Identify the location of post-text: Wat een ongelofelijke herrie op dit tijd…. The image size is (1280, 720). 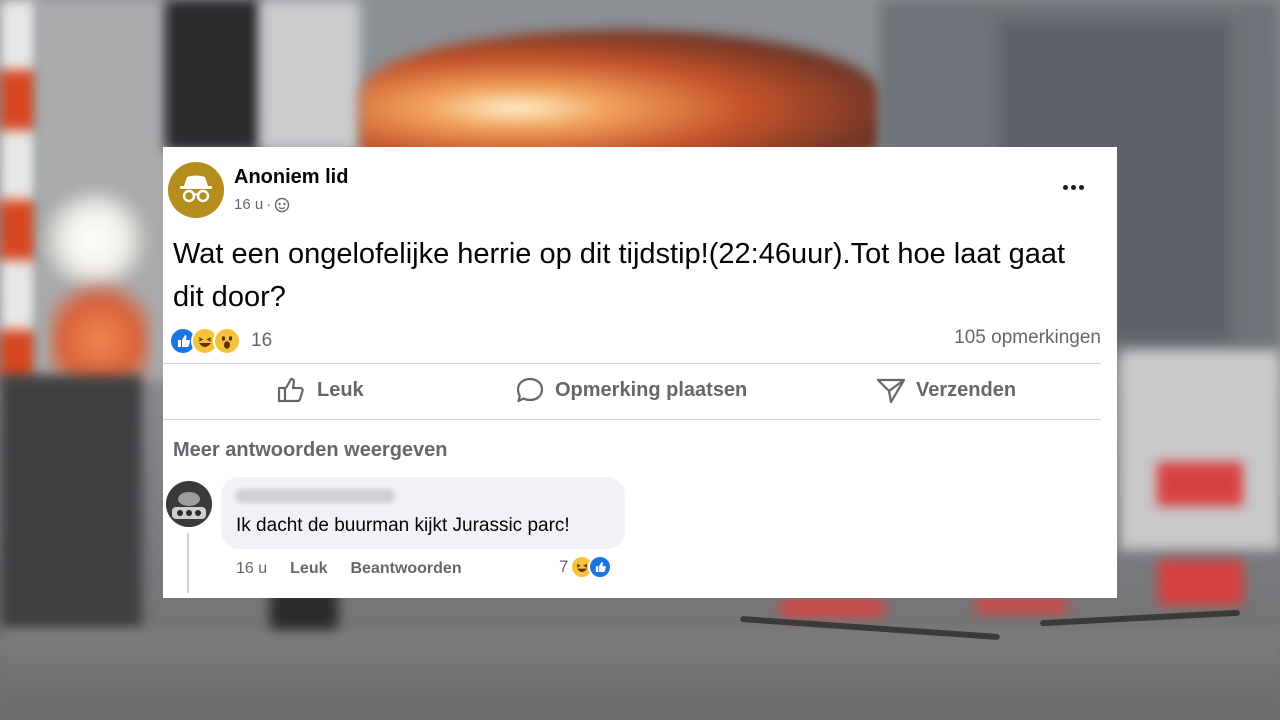
(619, 275).